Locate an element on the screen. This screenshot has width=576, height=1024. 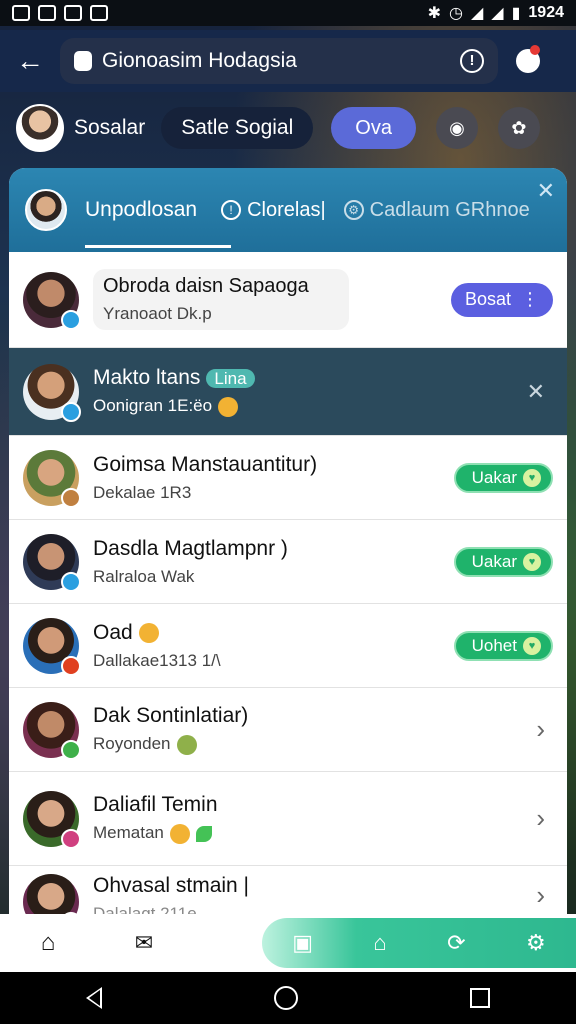
lock-icon is located at coordinates (83, 61).